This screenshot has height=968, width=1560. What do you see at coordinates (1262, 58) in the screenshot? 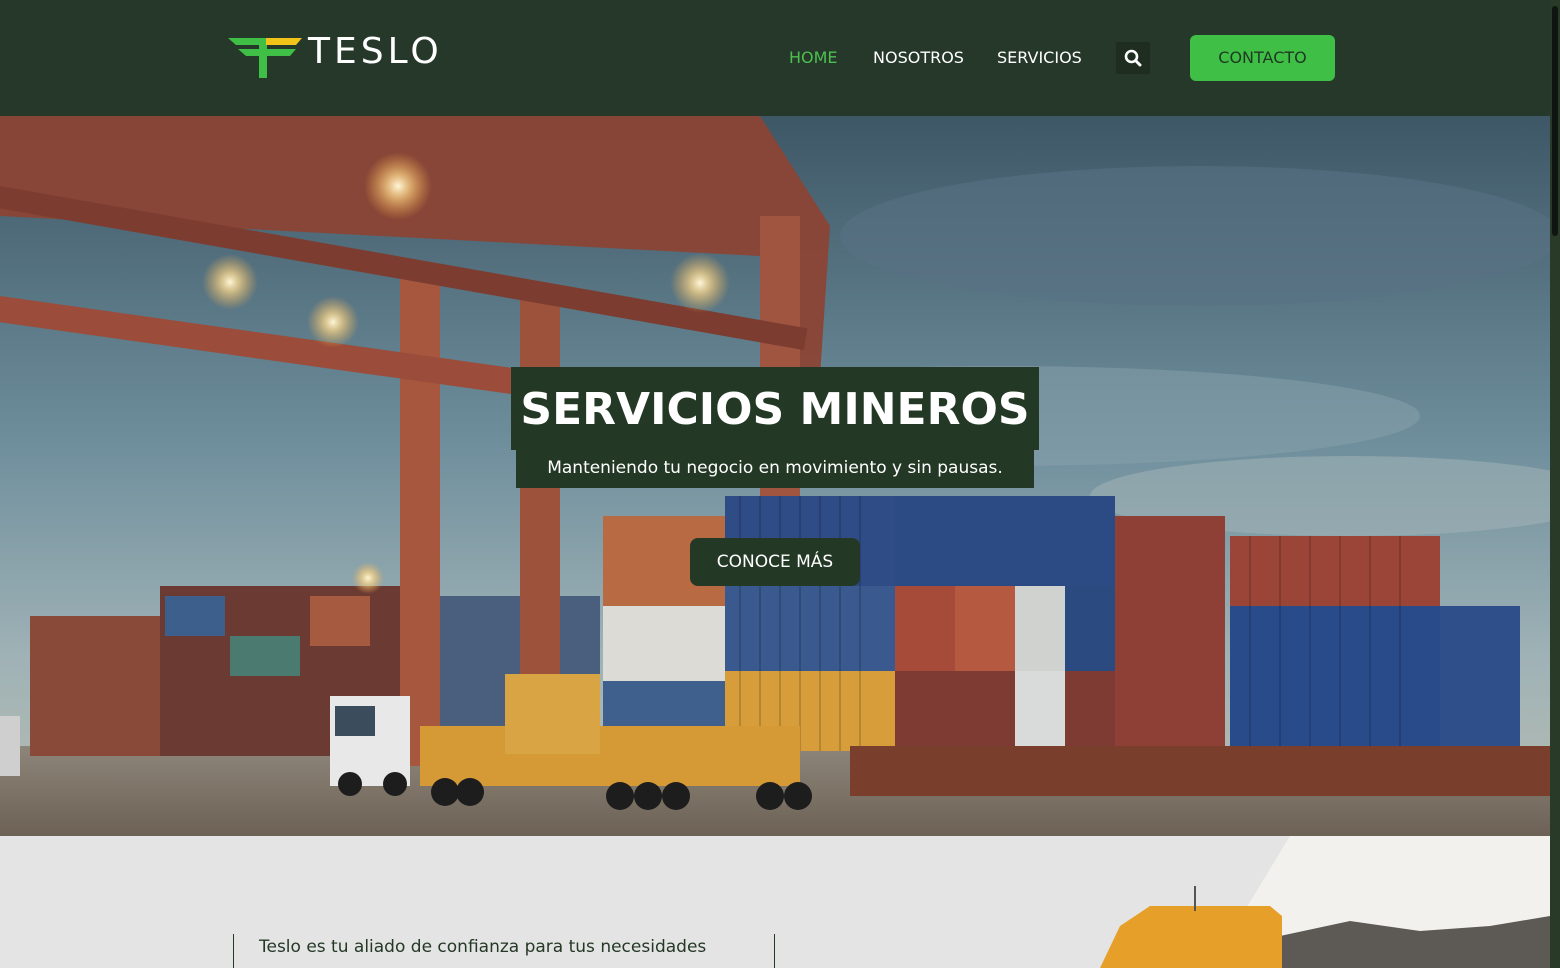
I see `contact-button: CONTACTO` at bounding box center [1262, 58].